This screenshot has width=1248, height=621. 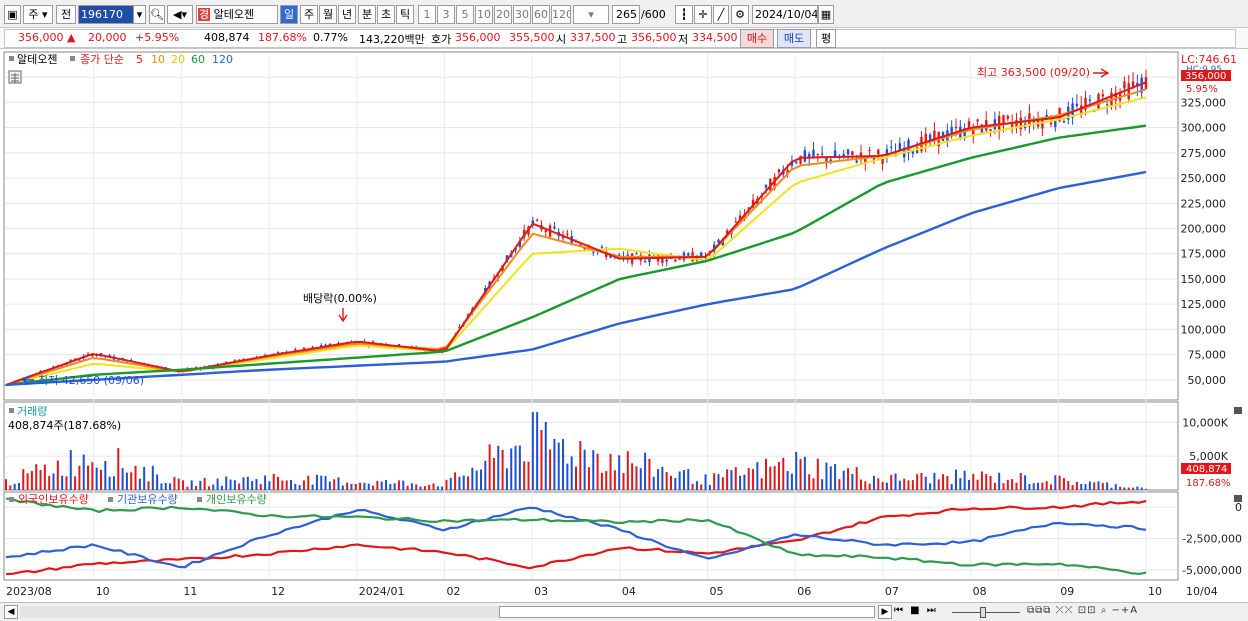 I want to click on tool-icons: ⧉⧉⧉ ⤫⤫ ⊡⊡ ⌕ −+A, so click(x=1082, y=610).